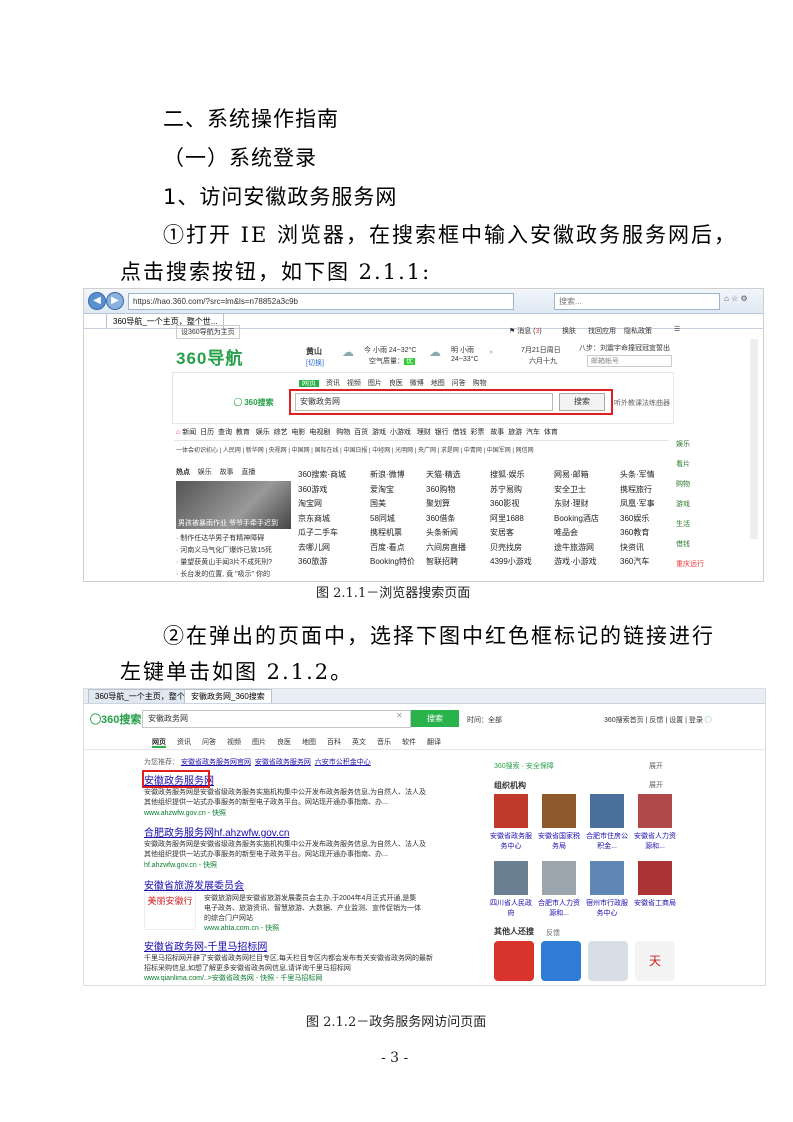 This screenshot has height=1122, width=793. I want to click on mail-input: 邮箱帐号, so click(629, 361).